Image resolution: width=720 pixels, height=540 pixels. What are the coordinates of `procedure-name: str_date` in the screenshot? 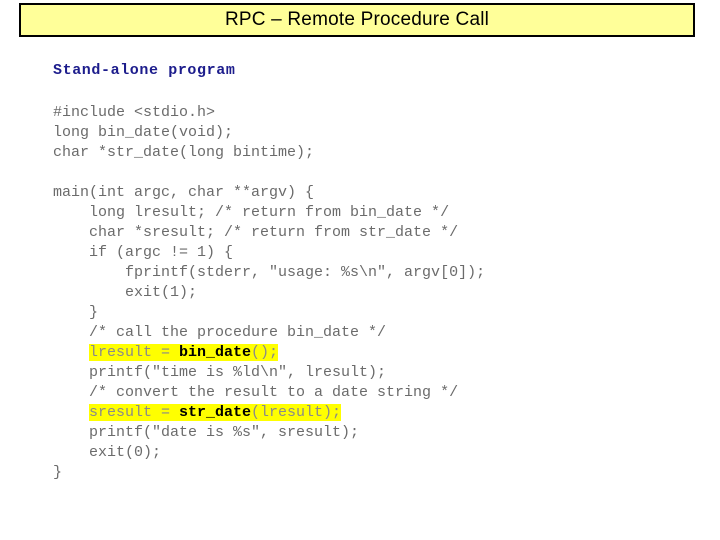 It's located at (215, 412).